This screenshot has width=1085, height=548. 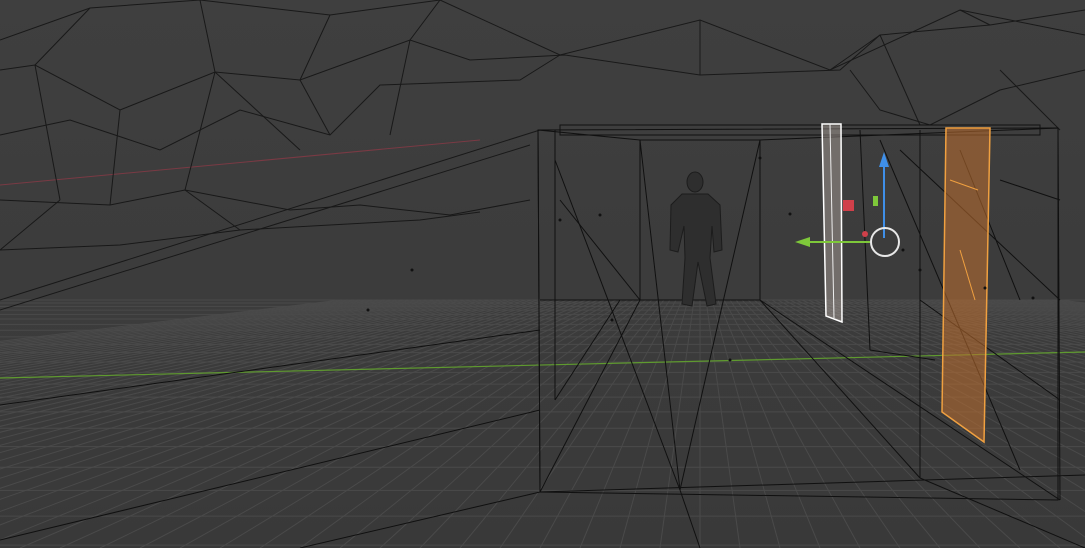 What do you see at coordinates (884, 159) in the screenshot?
I see `arrow-up-icon` at bounding box center [884, 159].